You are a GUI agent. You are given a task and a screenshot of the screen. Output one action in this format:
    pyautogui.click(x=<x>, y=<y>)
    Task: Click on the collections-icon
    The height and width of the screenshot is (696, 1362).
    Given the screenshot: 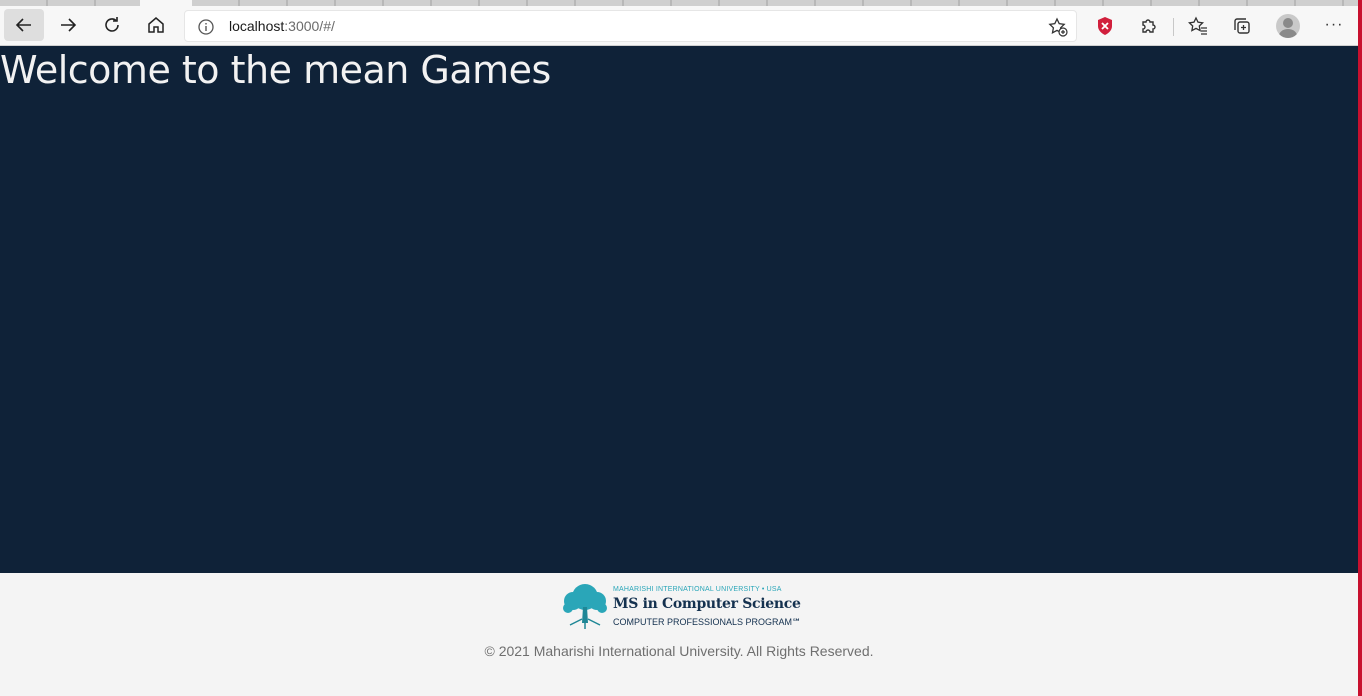 What is the action you would take?
    pyautogui.click(x=1242, y=26)
    